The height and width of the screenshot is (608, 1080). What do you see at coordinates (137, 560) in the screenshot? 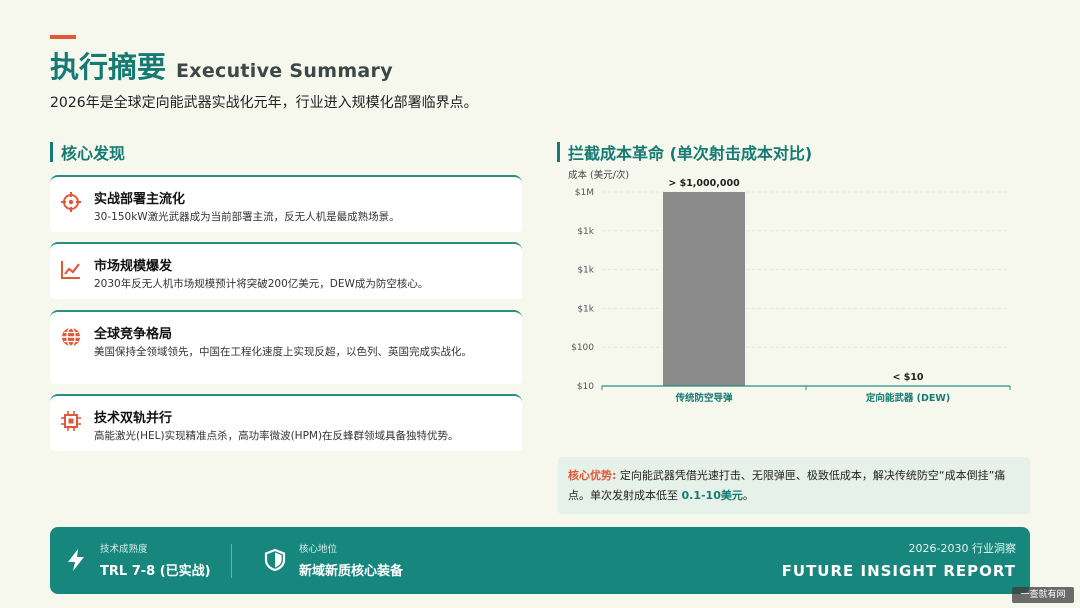
I see `footer-item-trl: 技术成熟度 TRL 7-8 (已实战)` at bounding box center [137, 560].